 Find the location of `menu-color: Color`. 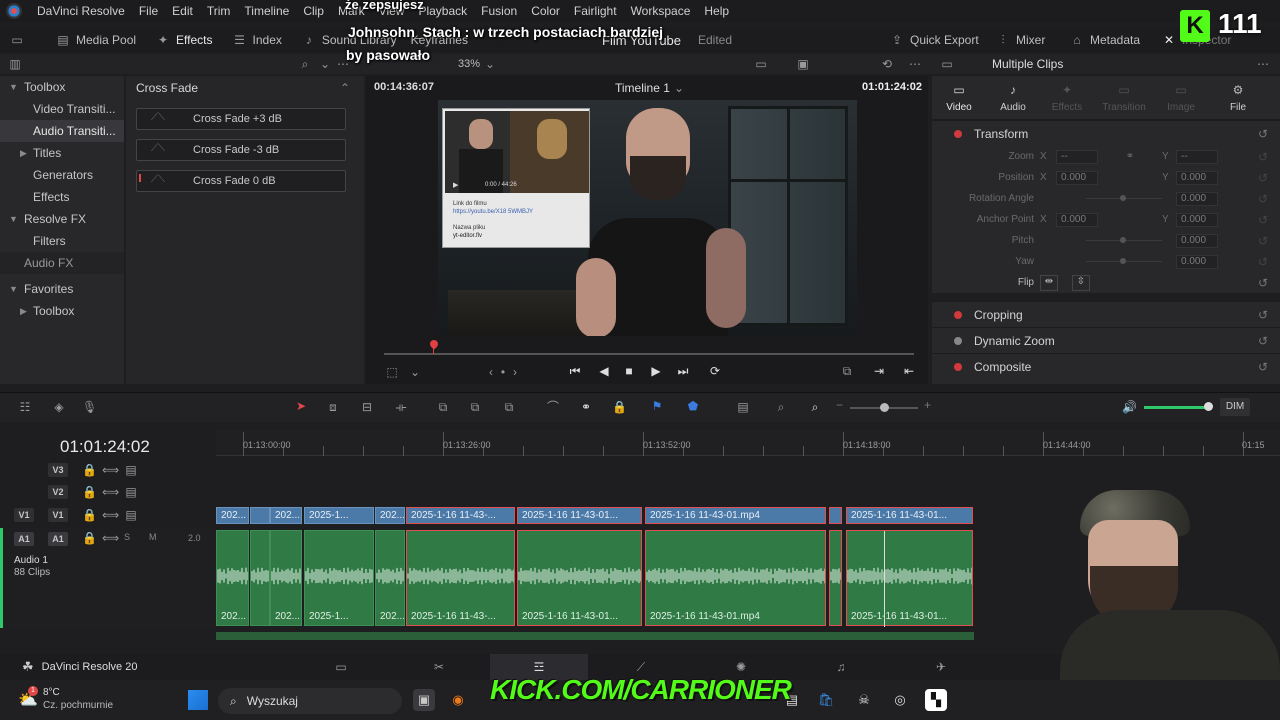

menu-color: Color is located at coordinates (545, 11).